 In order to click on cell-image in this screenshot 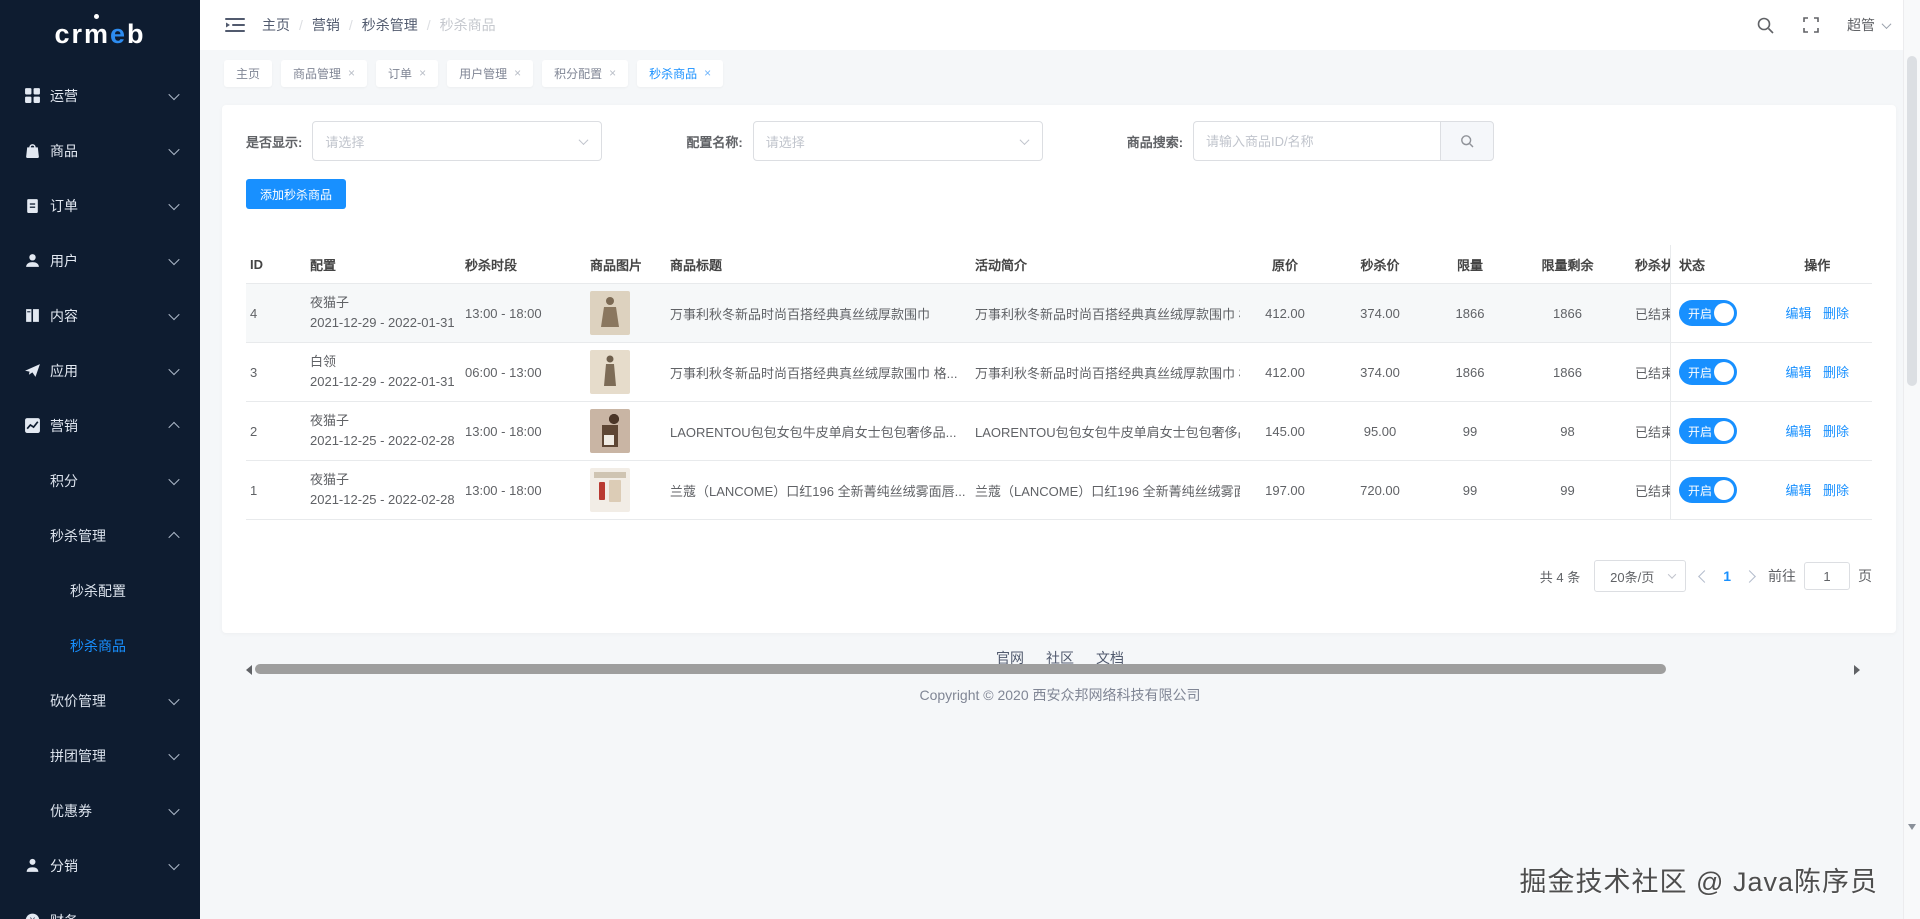, I will do `click(620, 431)`.